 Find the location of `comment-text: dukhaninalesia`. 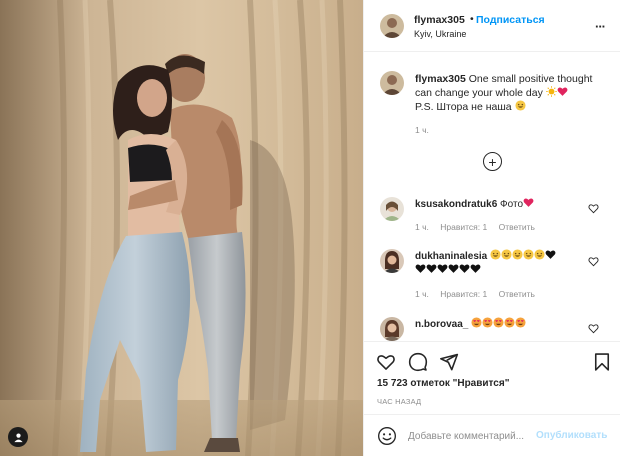

comment-text: dukhaninalesia is located at coordinates (501, 263).